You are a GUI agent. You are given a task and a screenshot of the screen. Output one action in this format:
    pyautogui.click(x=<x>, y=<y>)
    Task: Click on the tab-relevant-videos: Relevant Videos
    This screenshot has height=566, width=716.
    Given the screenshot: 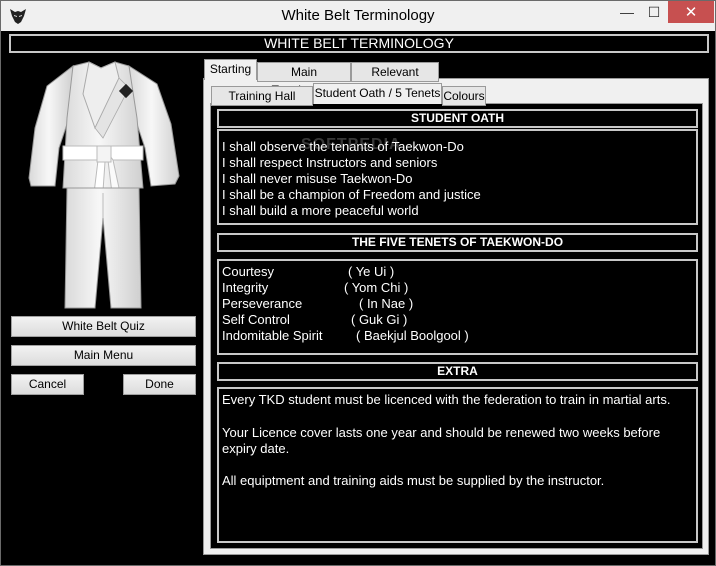 What is the action you would take?
    pyautogui.click(x=395, y=79)
    